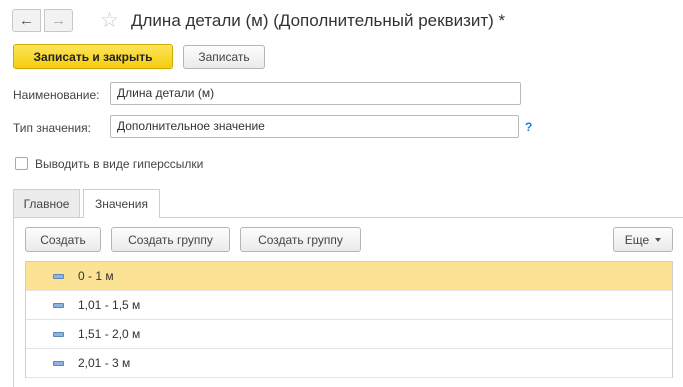 Image resolution: width=683 pixels, height=387 pixels. Describe the element at coordinates (349, 363) in the screenshot. I see `list-item: 2,01 - 3 м` at that location.